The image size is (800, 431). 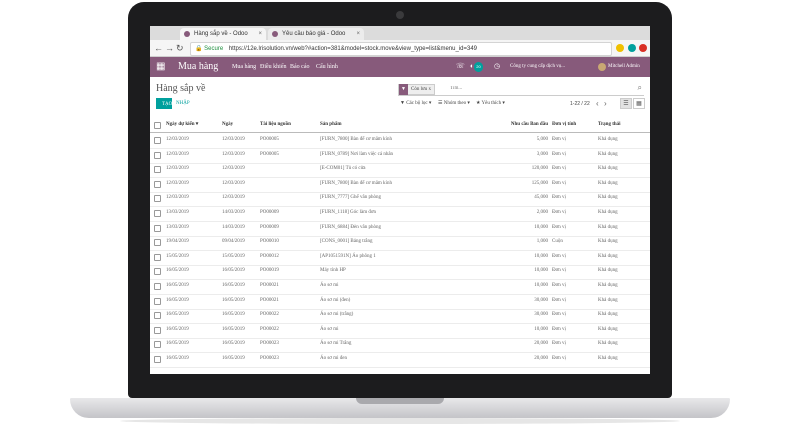 I want to click on search-input, so click(x=535, y=88).